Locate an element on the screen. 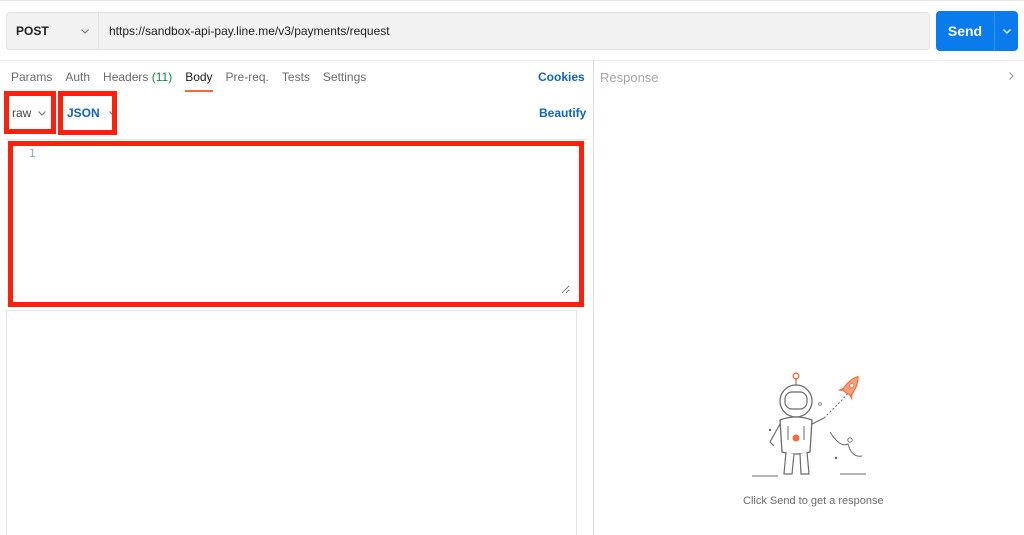  method-select: POST is located at coordinates (52, 31).